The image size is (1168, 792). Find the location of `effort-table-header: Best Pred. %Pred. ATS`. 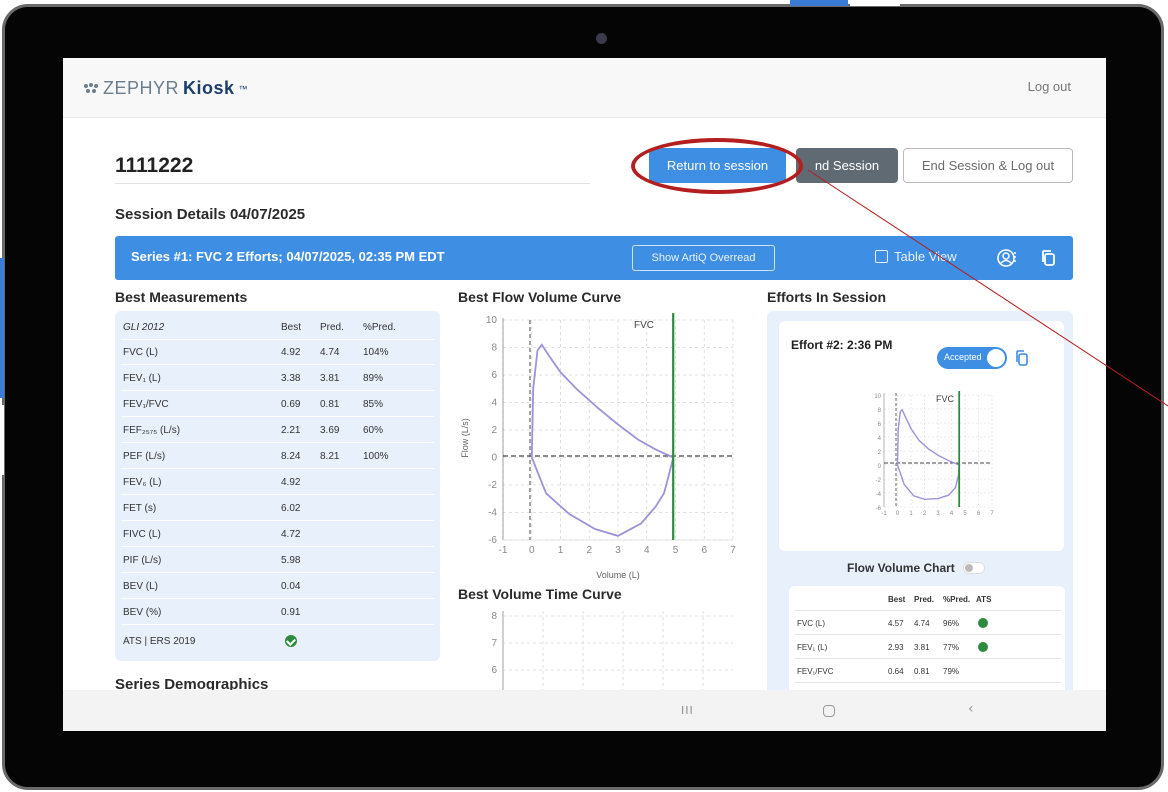

effort-table-header: Best Pred. %Pred. ATS is located at coordinates (928, 599).